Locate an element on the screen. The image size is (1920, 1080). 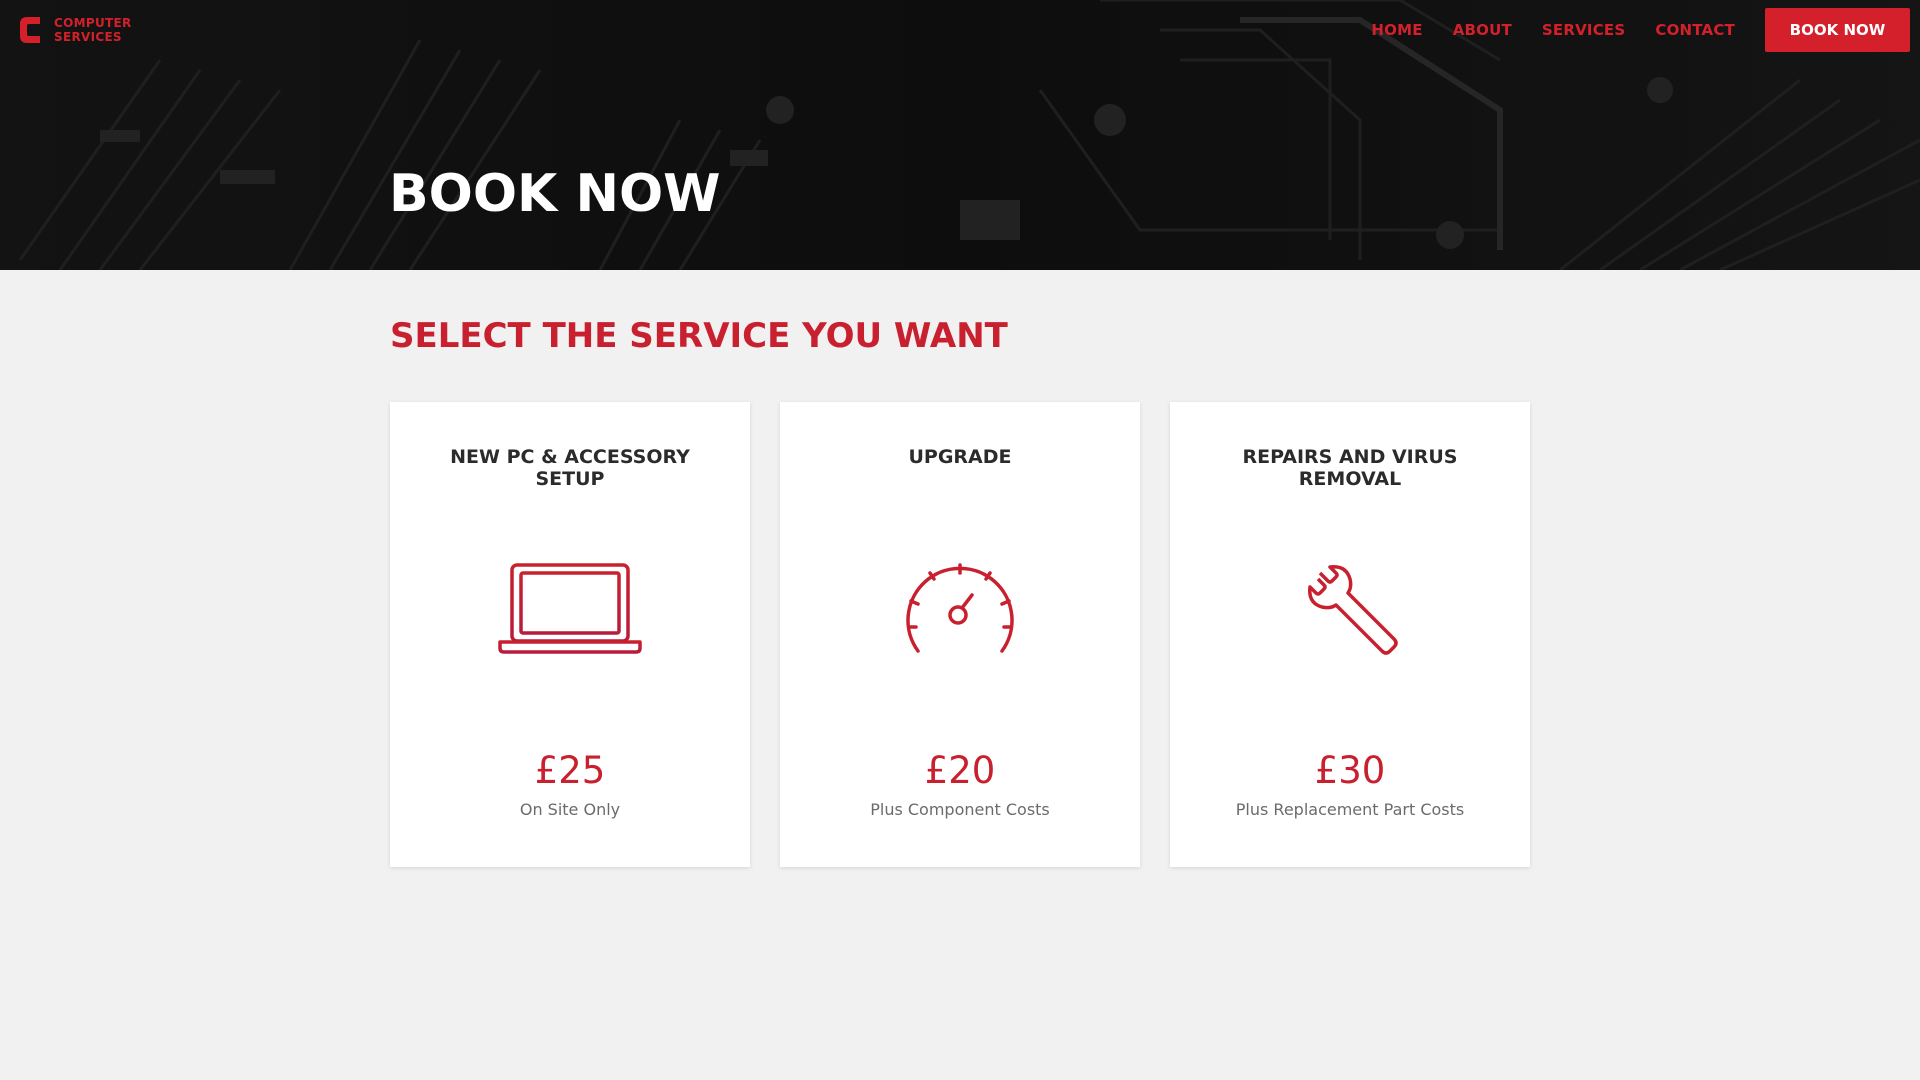
service-card-upgrade: UPGRADE £20 Plus Component Costs is located at coordinates (960, 634).